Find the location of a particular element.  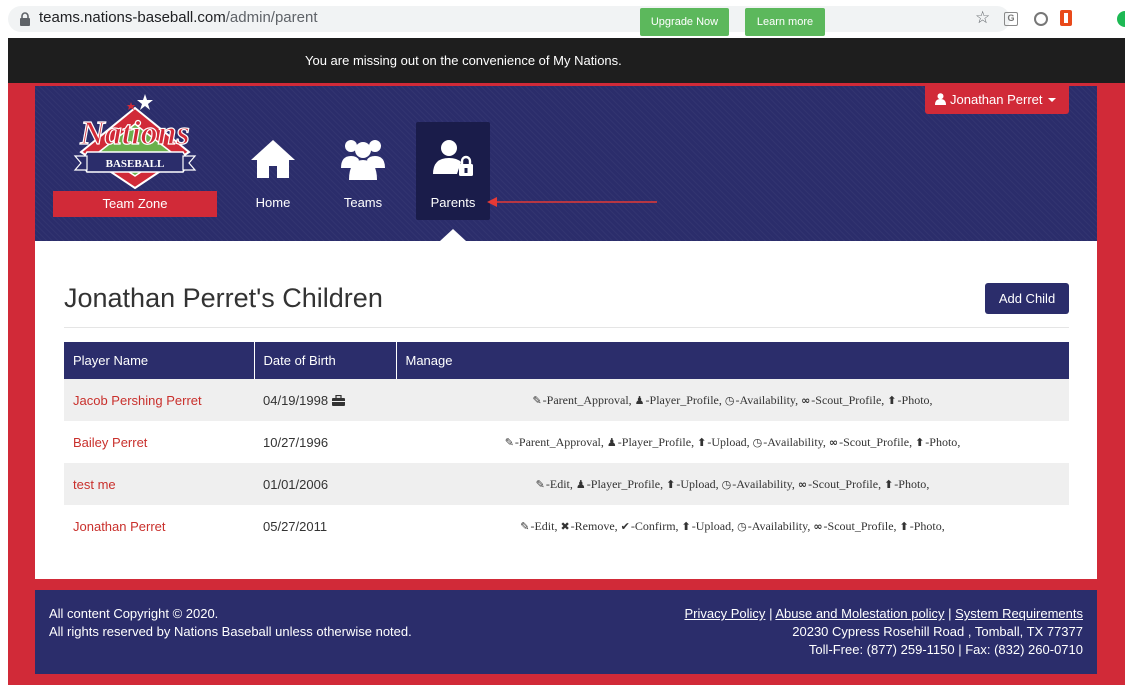

check-icon: ✔ is located at coordinates (625, 526).